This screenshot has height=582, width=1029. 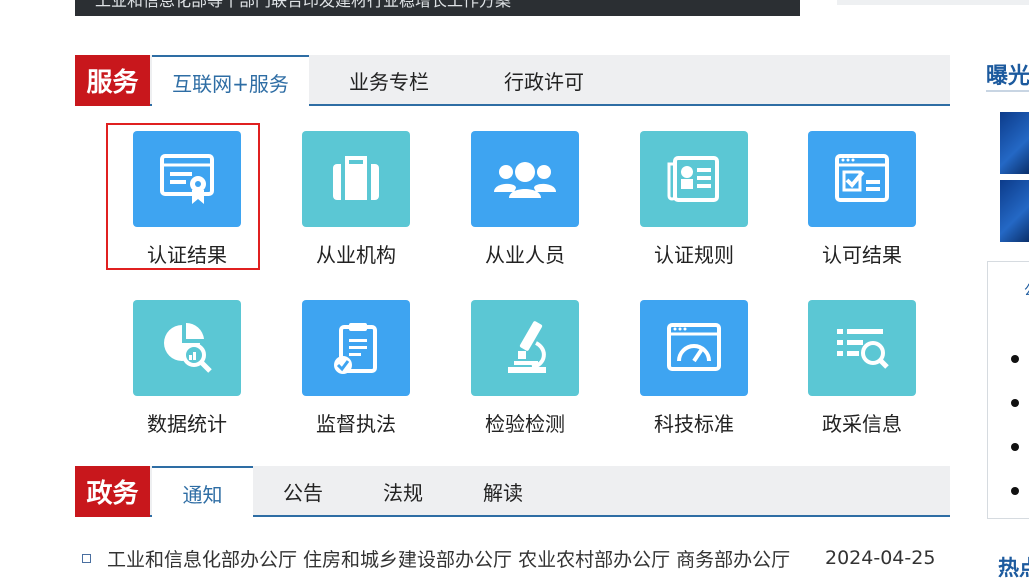 I want to click on news-title: 工业和信息化部办公厅 住房和城乡建设部办公厅 农业农村部办公厅 商务部办公厅, so click(x=457, y=558).